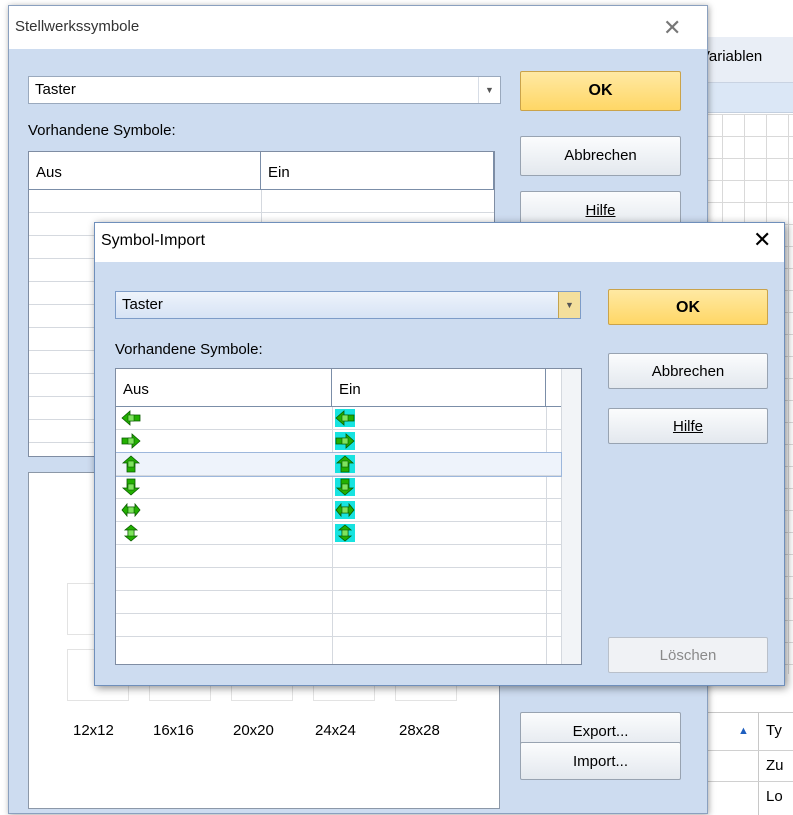 The height and width of the screenshot is (815, 793). I want to click on table-row: Zu, so click(746, 766).